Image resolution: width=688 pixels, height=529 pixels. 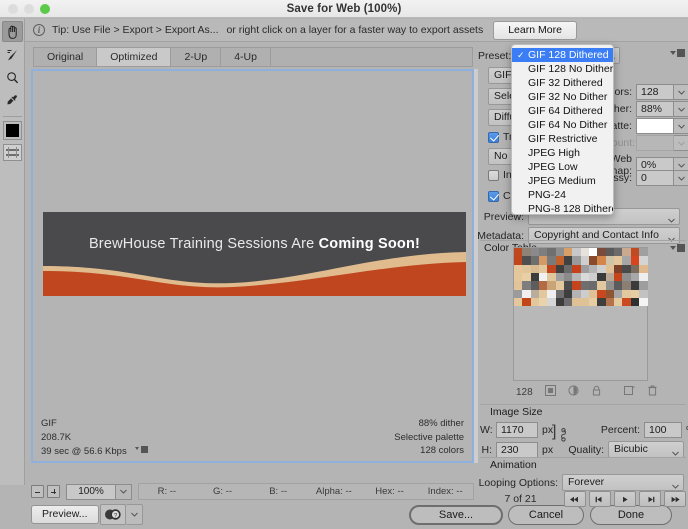 What do you see at coordinates (562, 167) in the screenshot?
I see `preset-option: JPEG Low` at bounding box center [562, 167].